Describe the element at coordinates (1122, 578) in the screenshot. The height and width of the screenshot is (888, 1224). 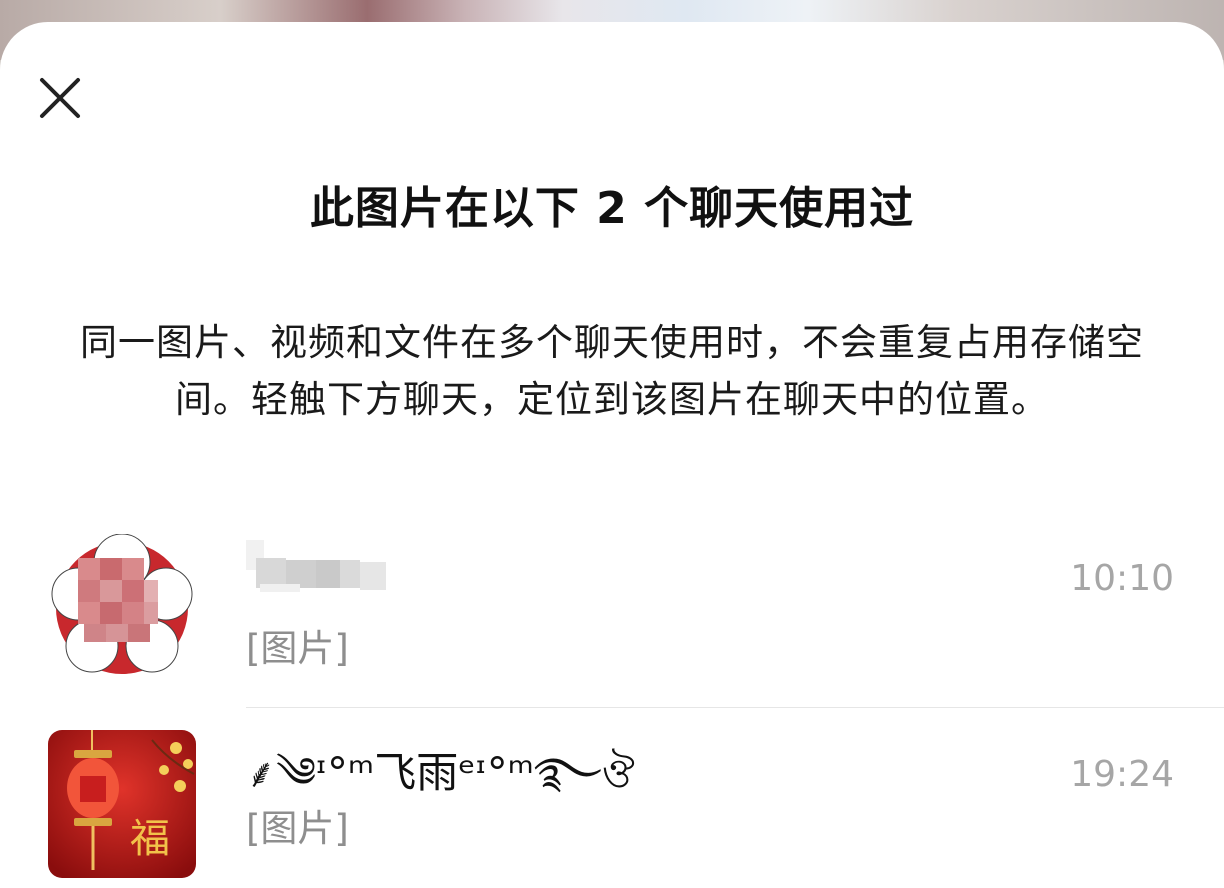
I see `chat-time: 10:10` at that location.